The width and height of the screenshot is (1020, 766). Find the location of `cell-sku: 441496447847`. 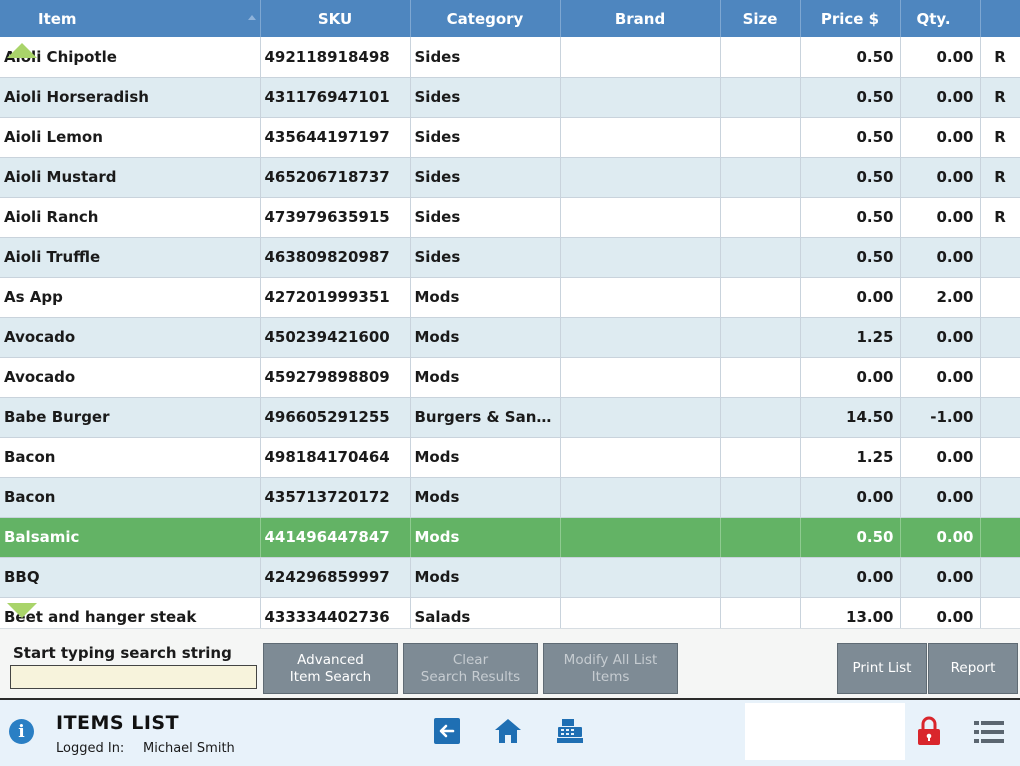

cell-sku: 441496447847 is located at coordinates (335, 537).